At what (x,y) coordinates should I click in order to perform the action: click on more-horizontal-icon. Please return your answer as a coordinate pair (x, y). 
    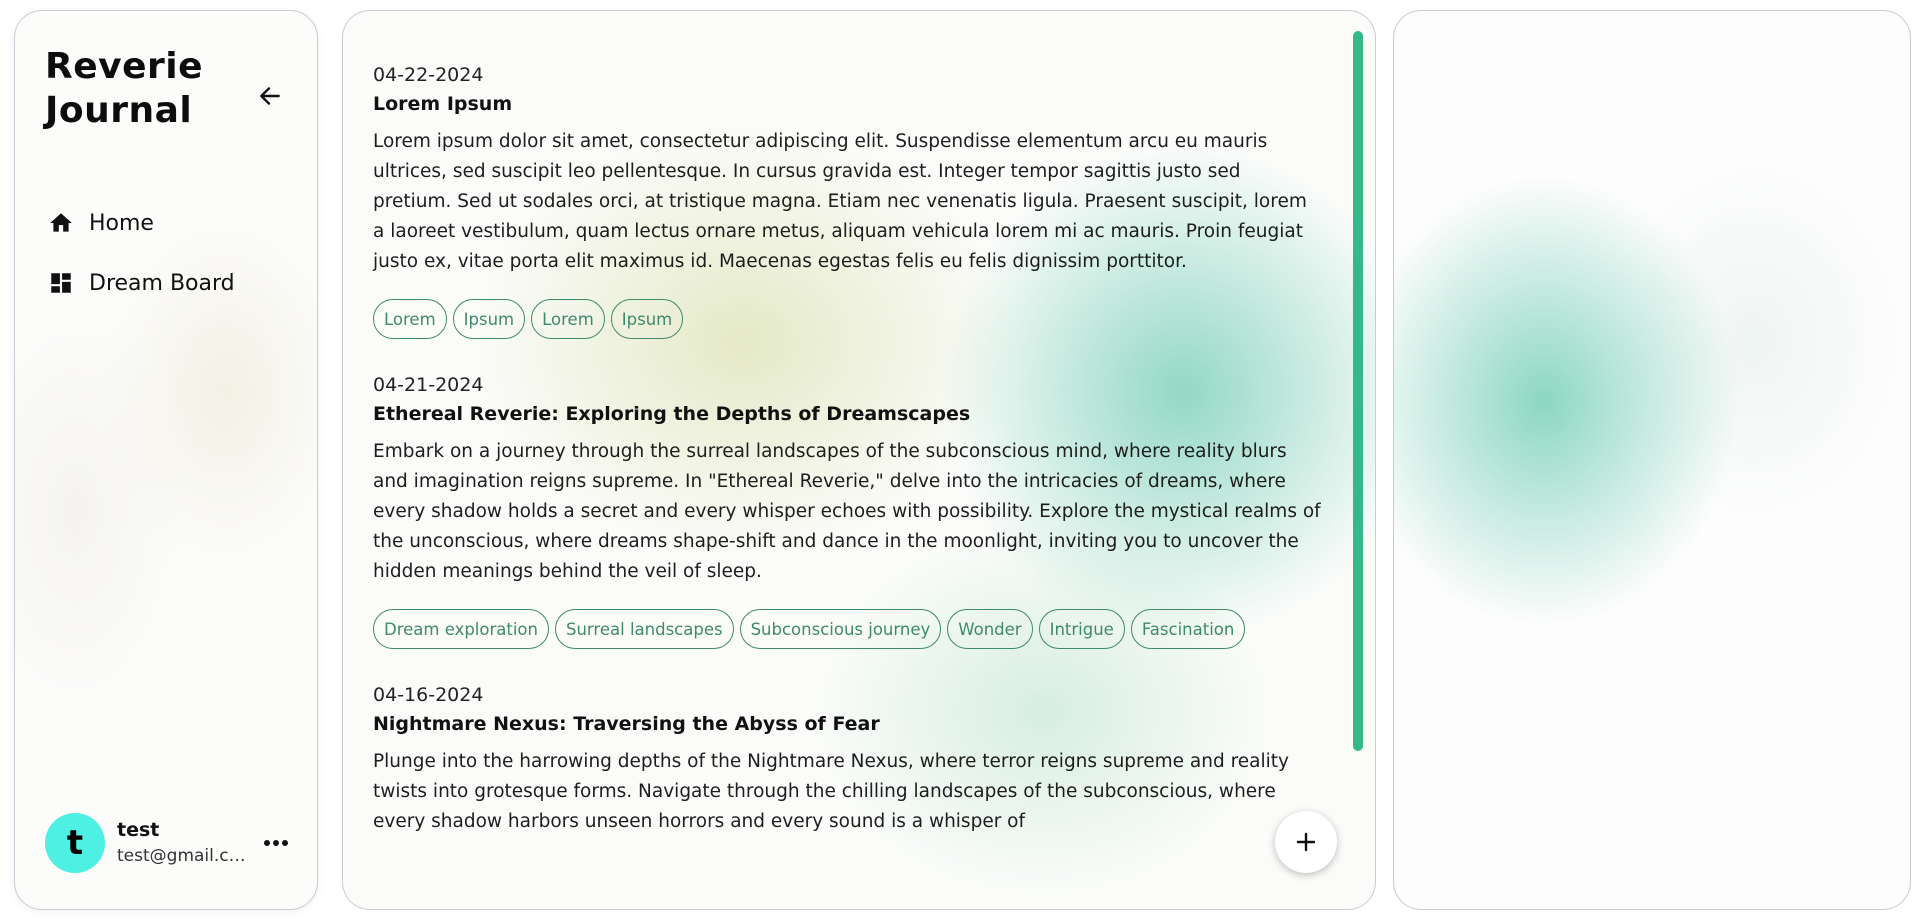
    Looking at the image, I should click on (276, 843).